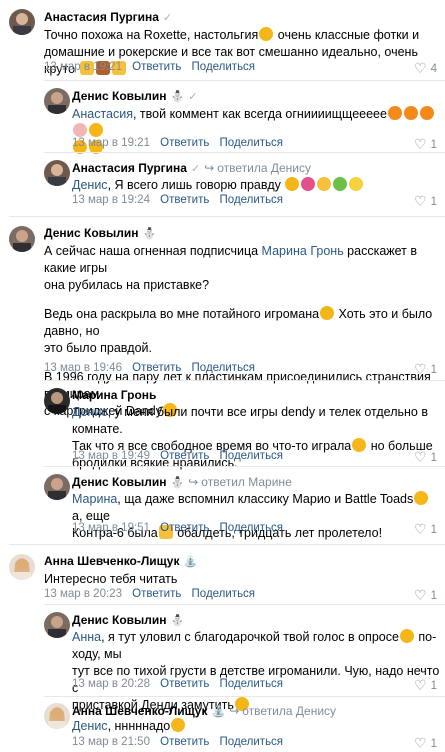  What do you see at coordinates (80, 130) in the screenshot?
I see `heart-emoji-icon` at bounding box center [80, 130].